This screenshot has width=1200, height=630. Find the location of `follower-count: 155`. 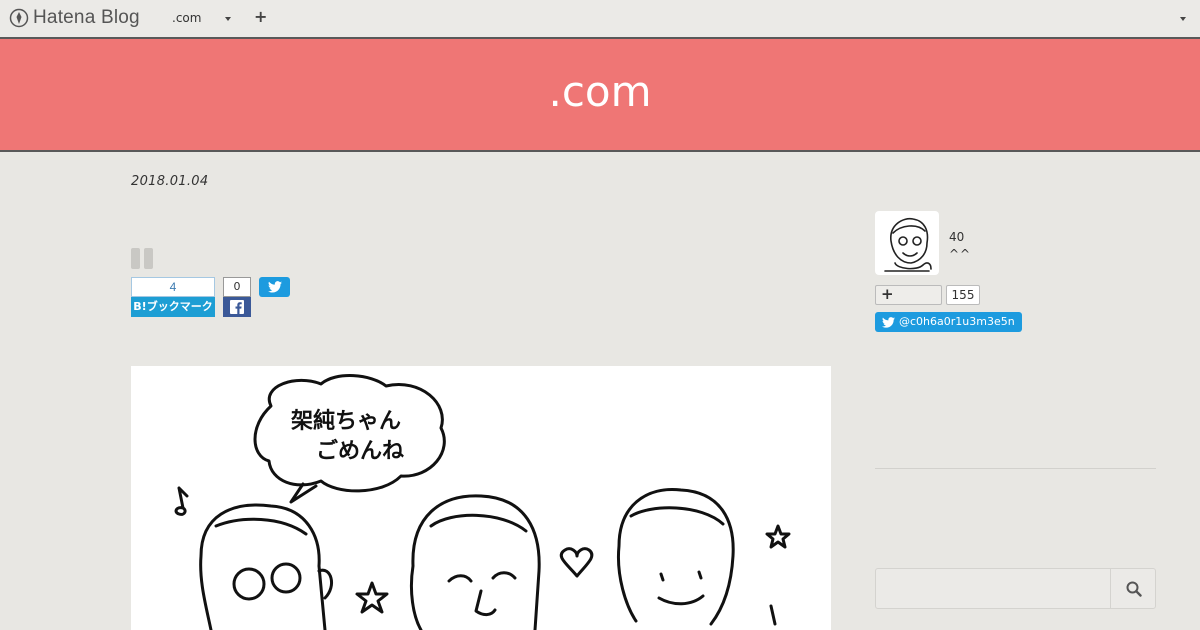

follower-count: 155 is located at coordinates (963, 295).